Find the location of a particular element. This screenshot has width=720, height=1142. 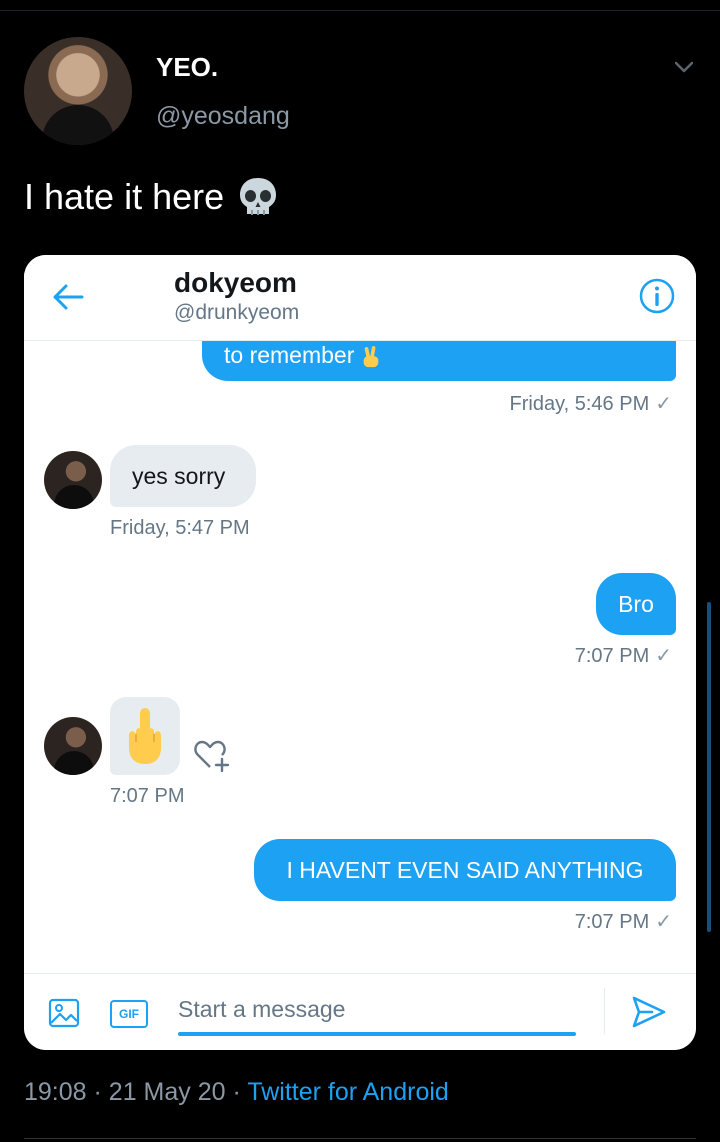

message-composer: GIF is located at coordinates (360, 1011).